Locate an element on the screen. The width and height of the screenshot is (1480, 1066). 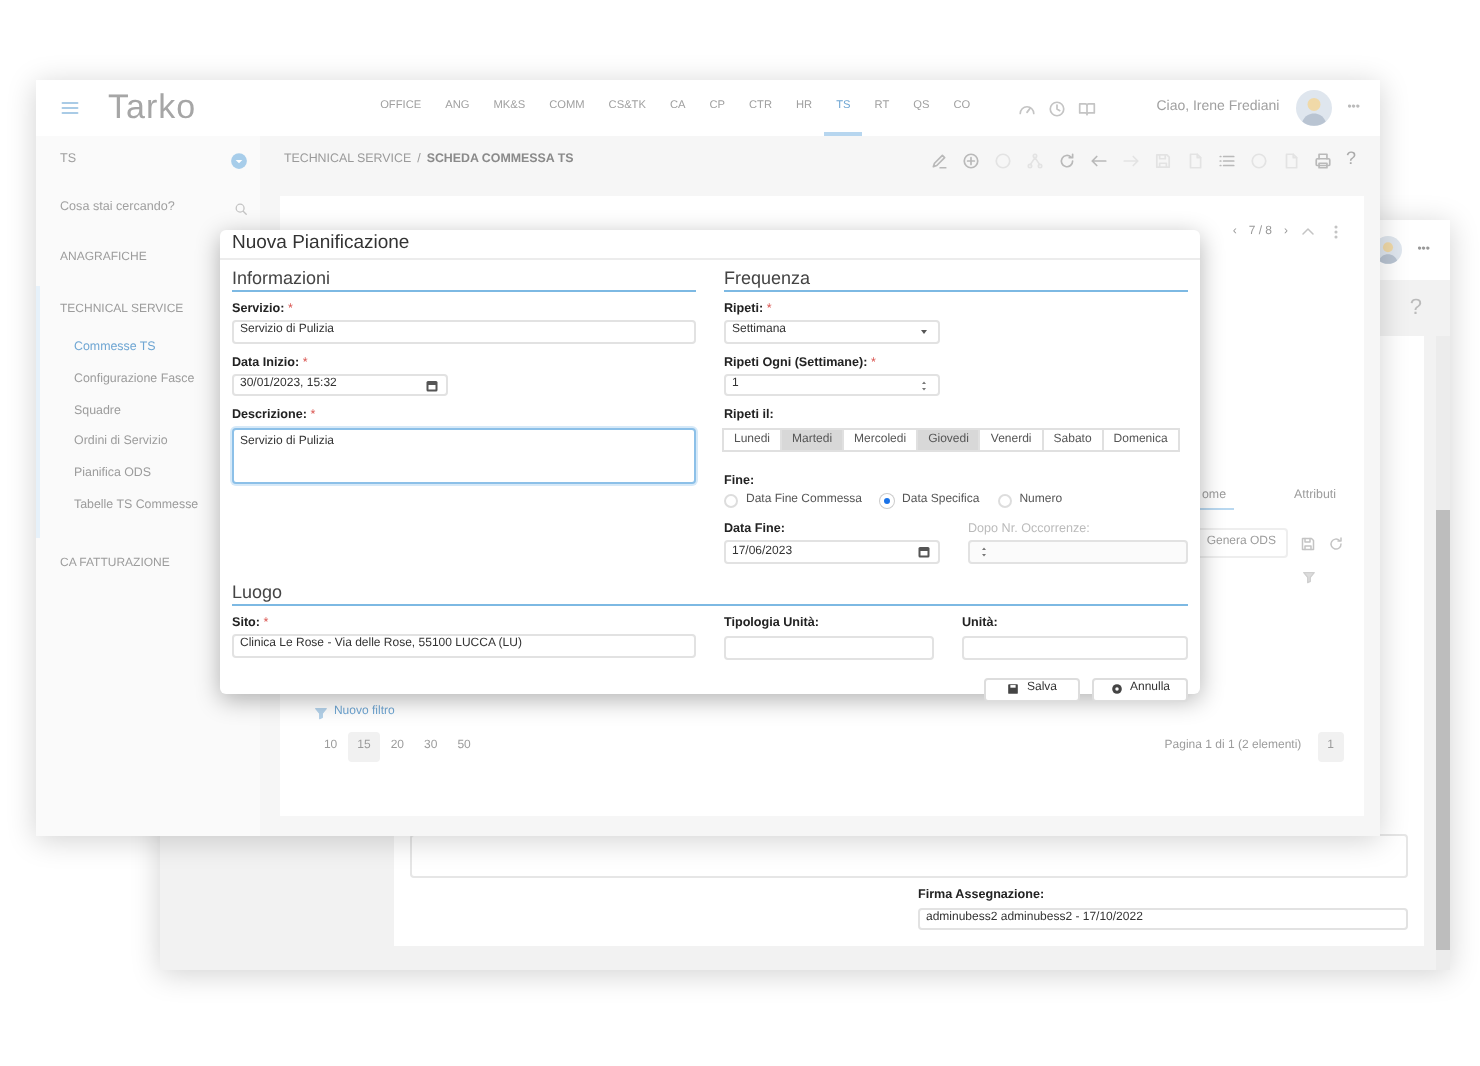
printer-icon is located at coordinates (1322, 160).